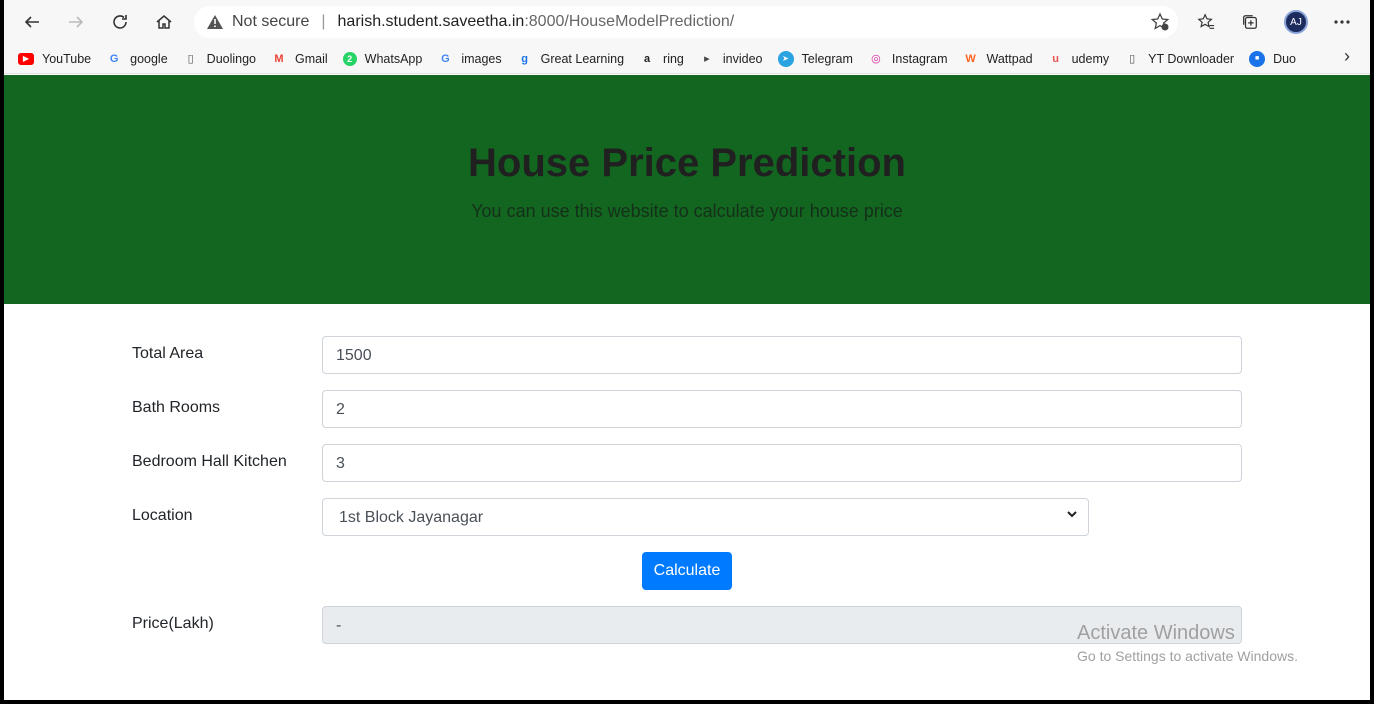 Image resolution: width=1374 pixels, height=704 pixels. Describe the element at coordinates (215, 22) in the screenshot. I see `warning-icon` at that location.